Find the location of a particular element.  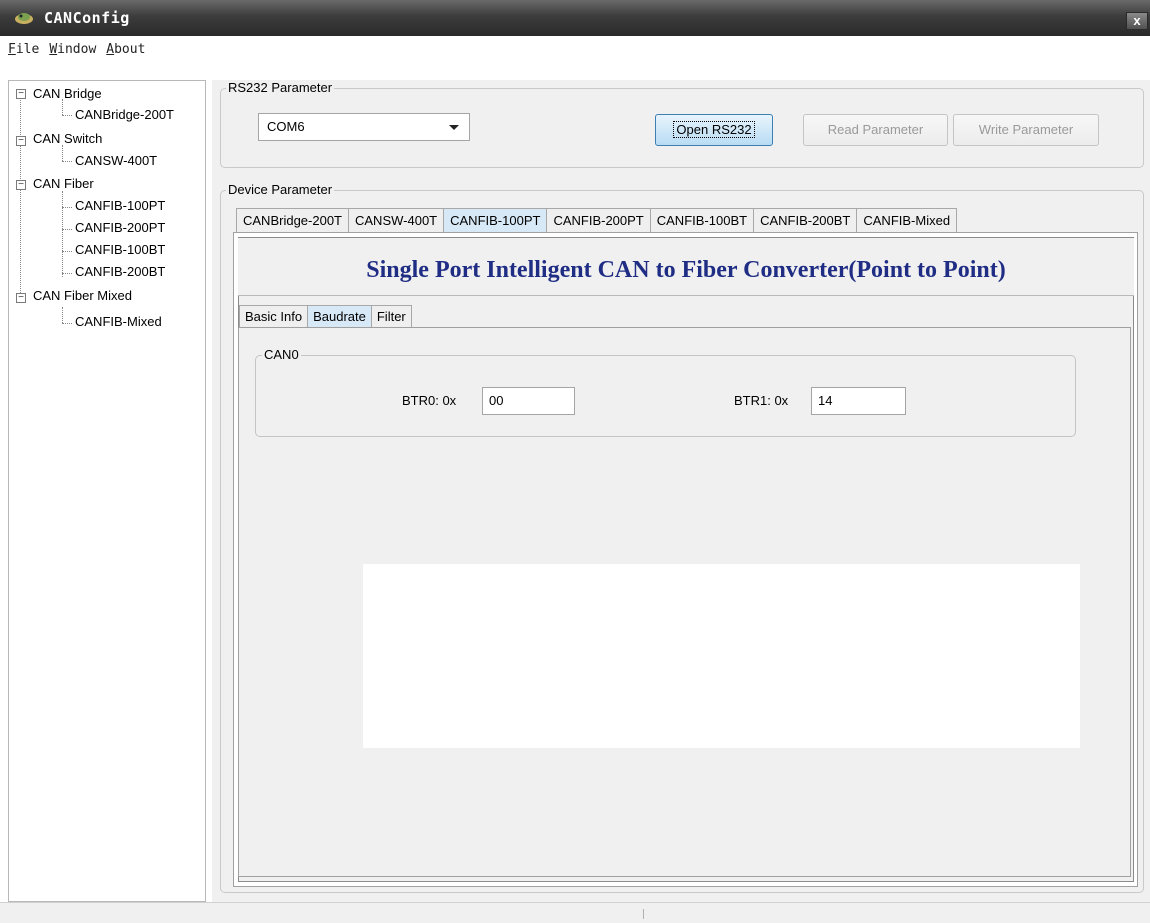

menu-window: Window is located at coordinates (72, 49).